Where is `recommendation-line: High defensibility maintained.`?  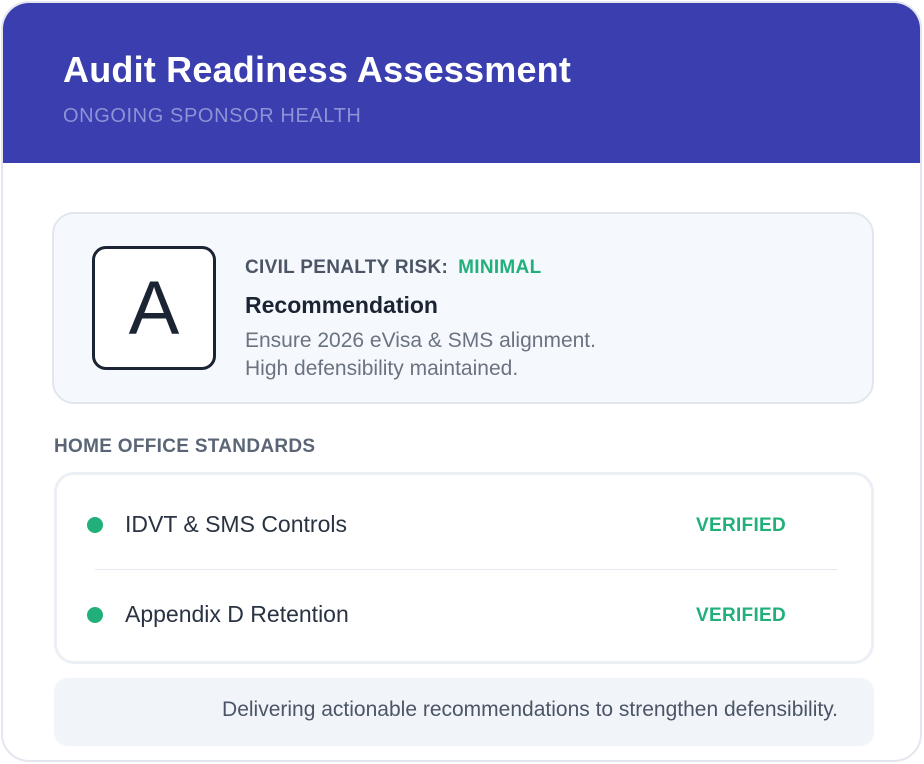 recommendation-line: High defensibility maintained. is located at coordinates (382, 368).